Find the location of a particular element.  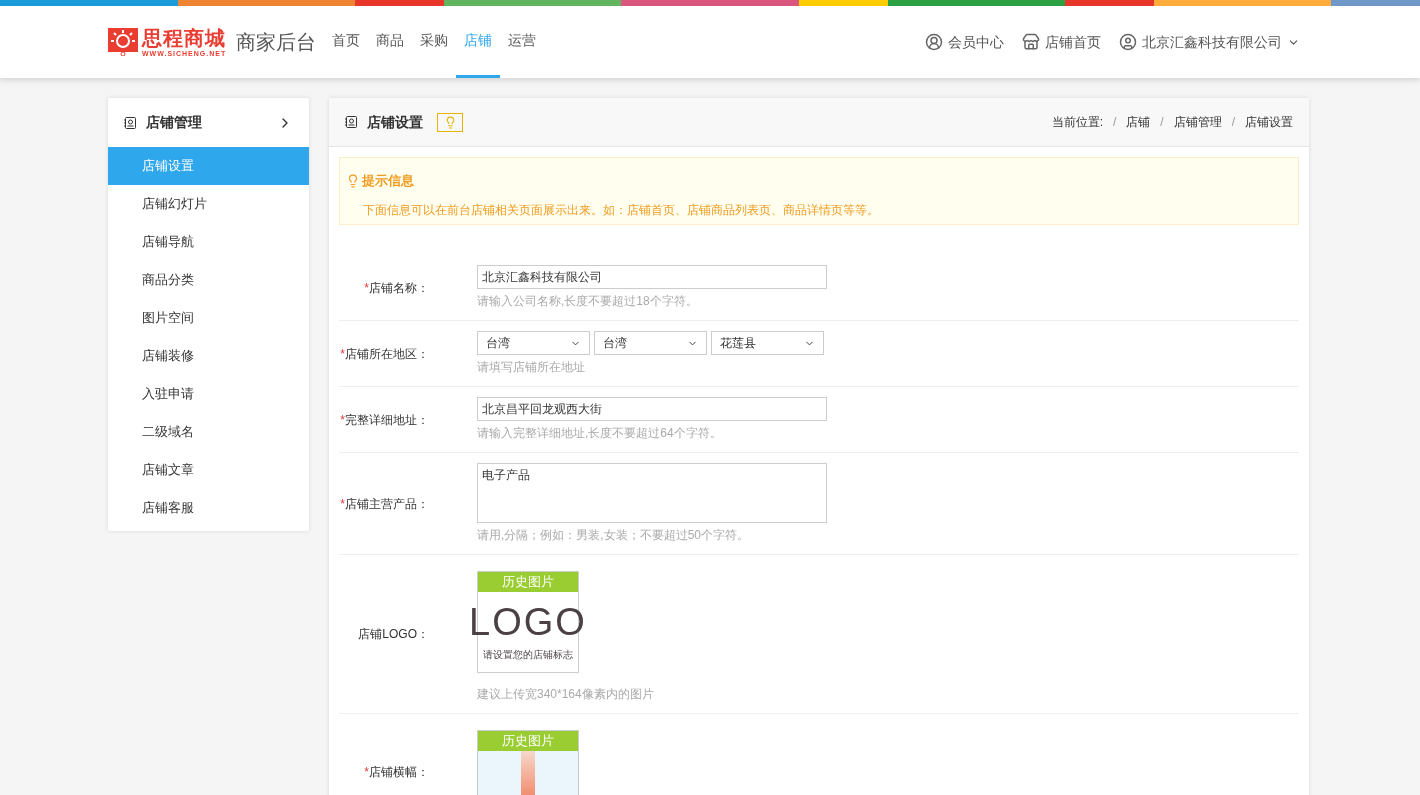

sidebar-item: 店铺导航 is located at coordinates (208, 242).